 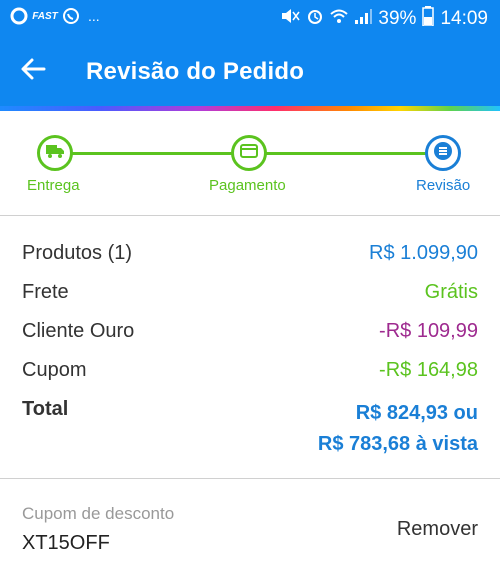 I want to click on total-value: R$ 824,93 ou R$ 783,68 à vista, so click(x=398, y=429).